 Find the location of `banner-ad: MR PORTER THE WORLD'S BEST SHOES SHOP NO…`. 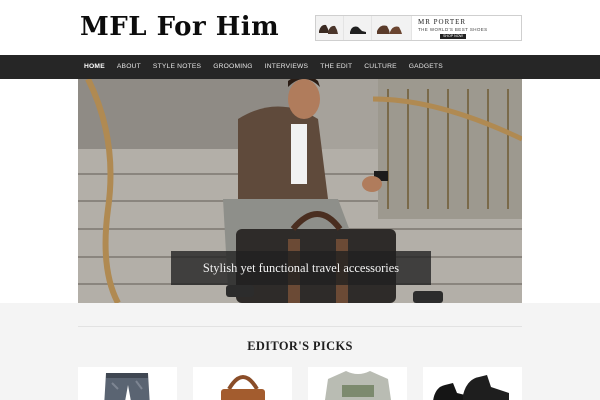

banner-ad: MR PORTER THE WORLD'S BEST SHOES SHOP NO… is located at coordinates (418, 28).